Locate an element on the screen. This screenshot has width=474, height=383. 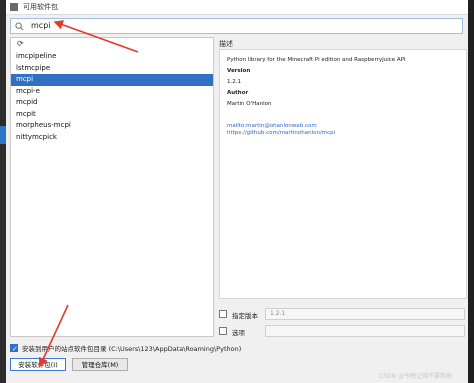
arrow-to-install-button is located at coordinates (53, 336).